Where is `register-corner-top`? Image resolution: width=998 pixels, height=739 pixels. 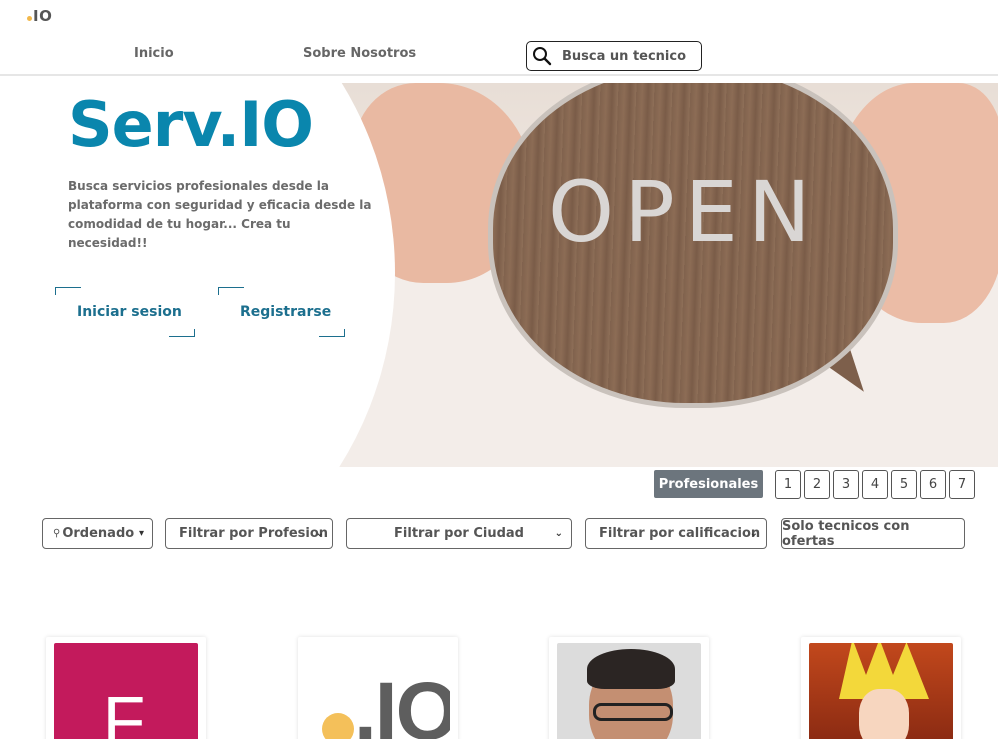 register-corner-top is located at coordinates (231, 291).